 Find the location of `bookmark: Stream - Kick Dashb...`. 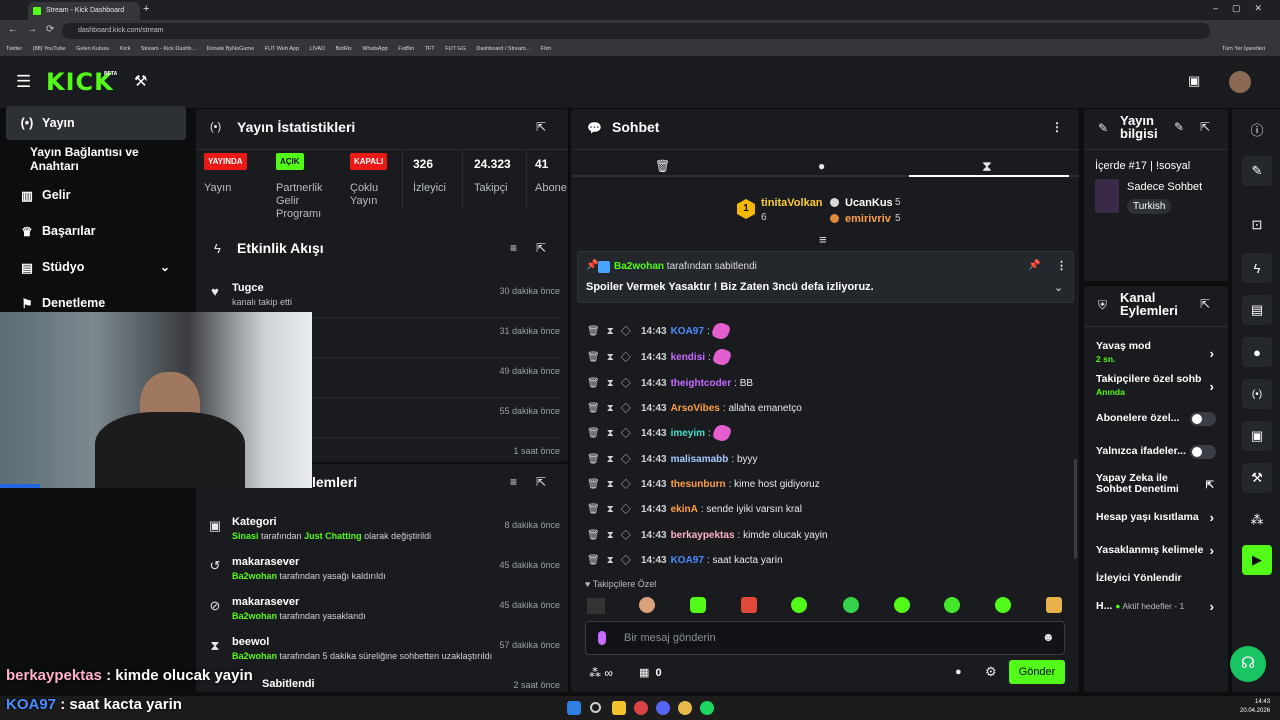

bookmark: Stream - Kick Dashb... is located at coordinates (168, 49).